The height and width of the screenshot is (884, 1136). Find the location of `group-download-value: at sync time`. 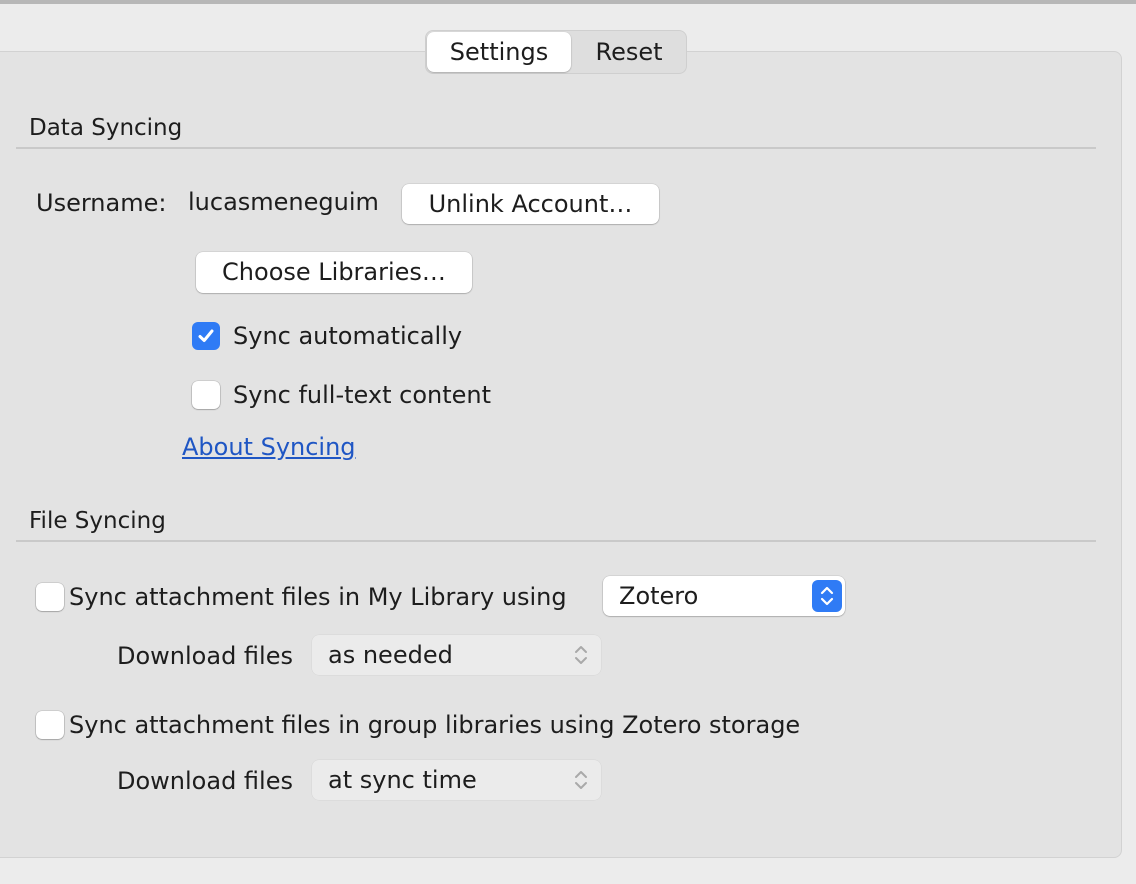

group-download-value: at sync time is located at coordinates (402, 780).